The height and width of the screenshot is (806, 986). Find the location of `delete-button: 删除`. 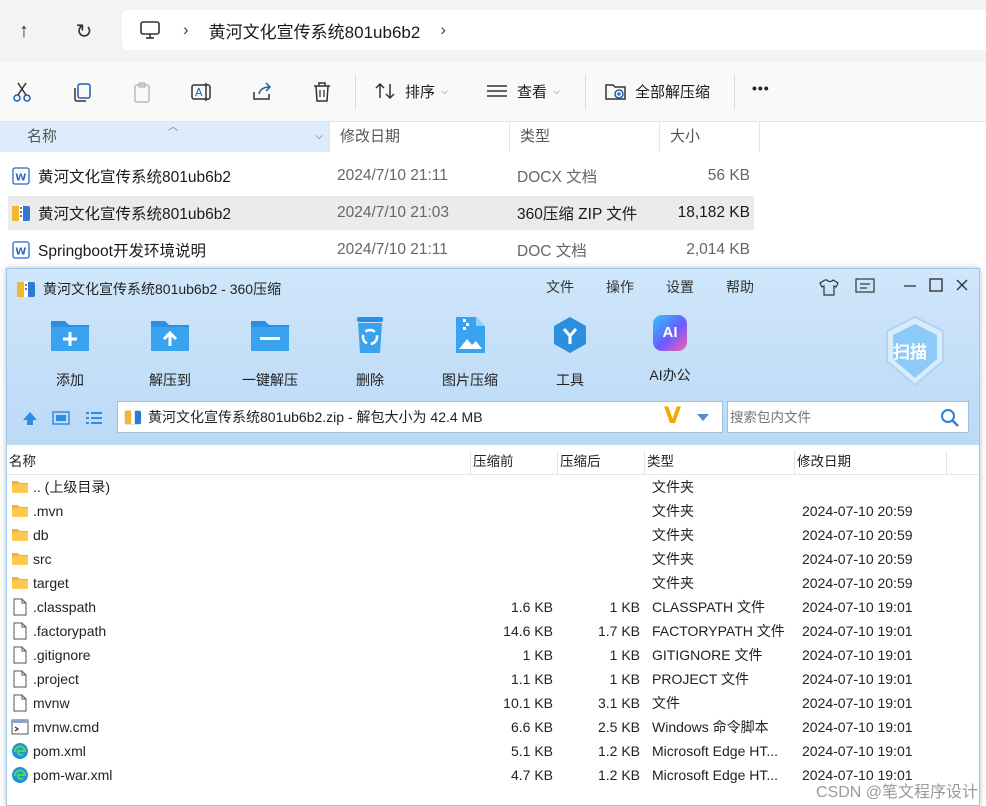

delete-button: 删除 is located at coordinates (370, 352).